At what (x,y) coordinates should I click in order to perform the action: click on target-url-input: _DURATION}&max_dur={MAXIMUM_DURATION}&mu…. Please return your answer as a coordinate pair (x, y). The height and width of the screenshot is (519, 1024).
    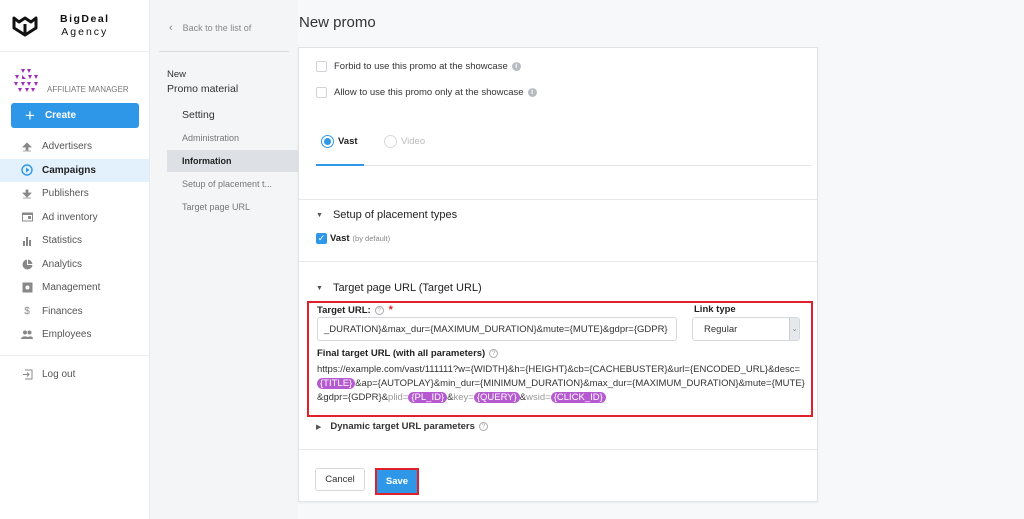
    Looking at the image, I should click on (497, 329).